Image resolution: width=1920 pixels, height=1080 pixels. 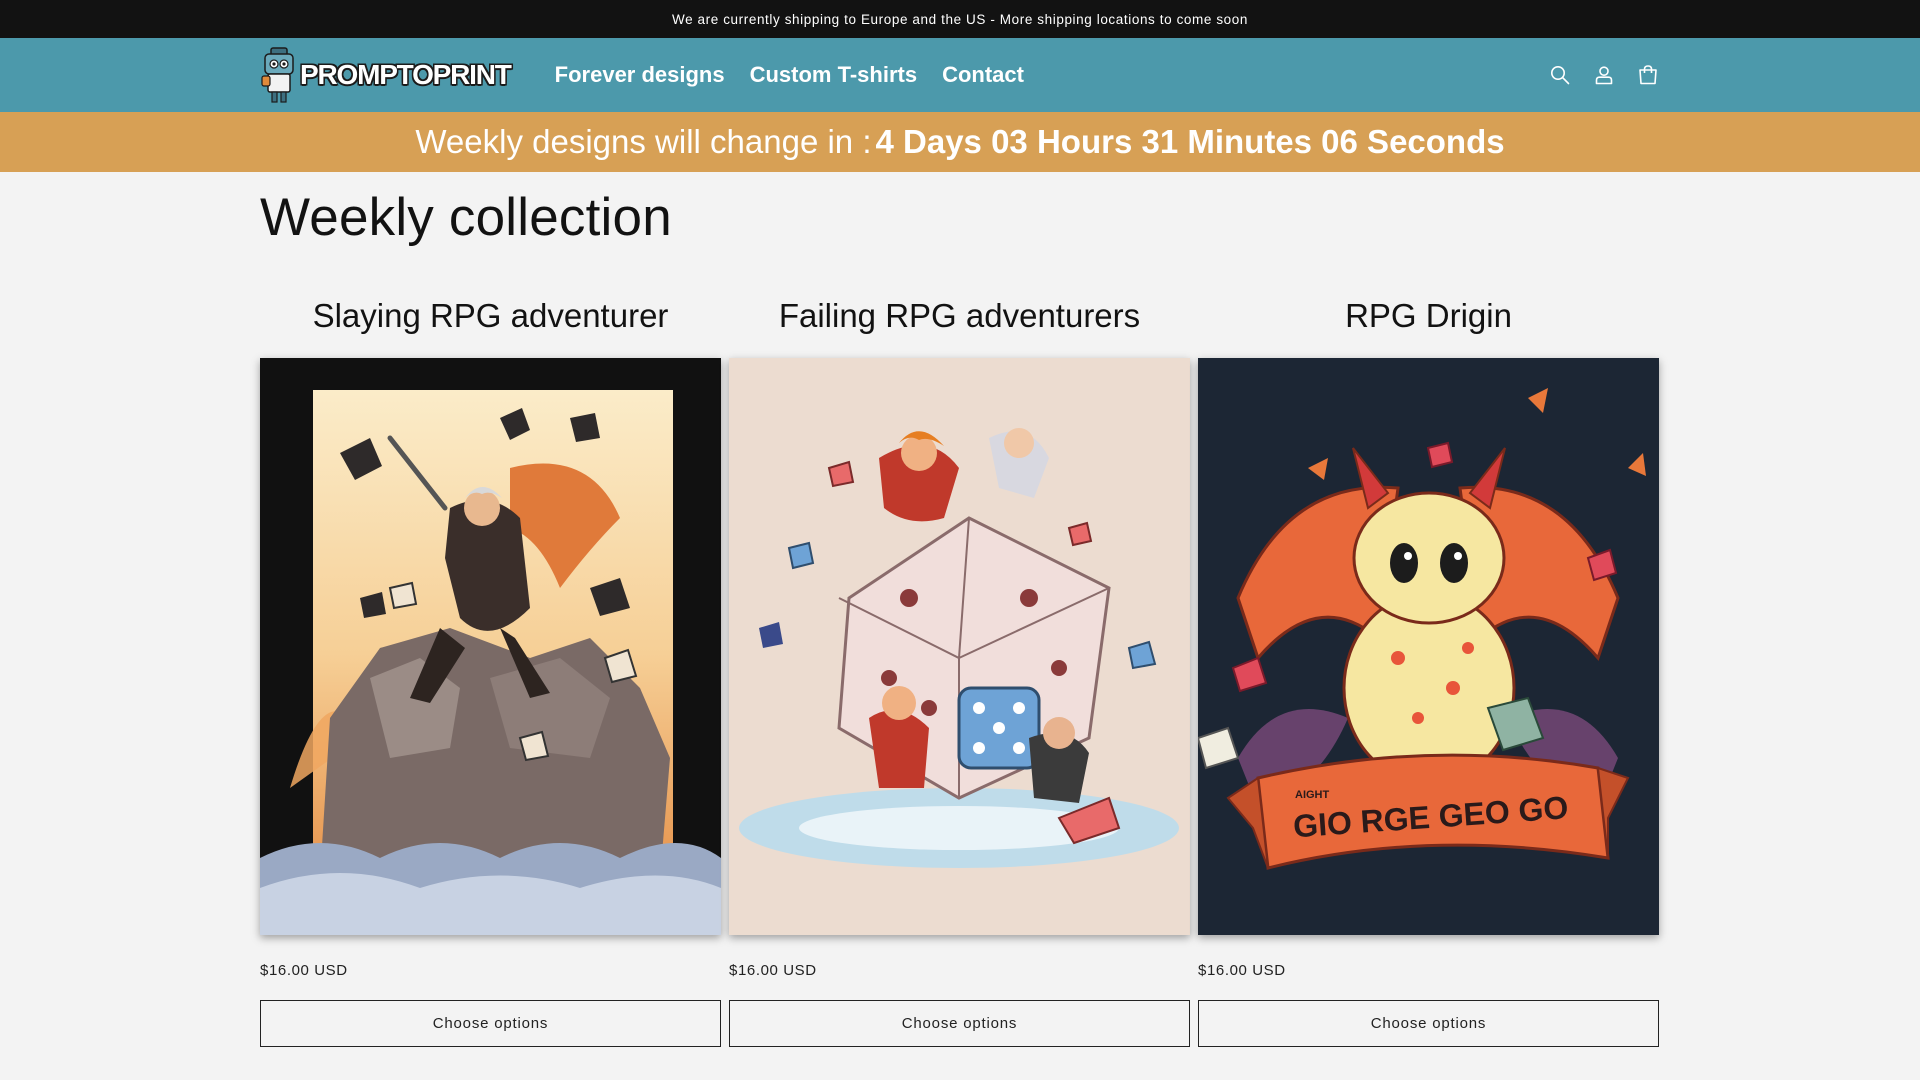 What do you see at coordinates (1312, 795) in the screenshot?
I see `product-banner-small-text: AIGHT` at bounding box center [1312, 795].